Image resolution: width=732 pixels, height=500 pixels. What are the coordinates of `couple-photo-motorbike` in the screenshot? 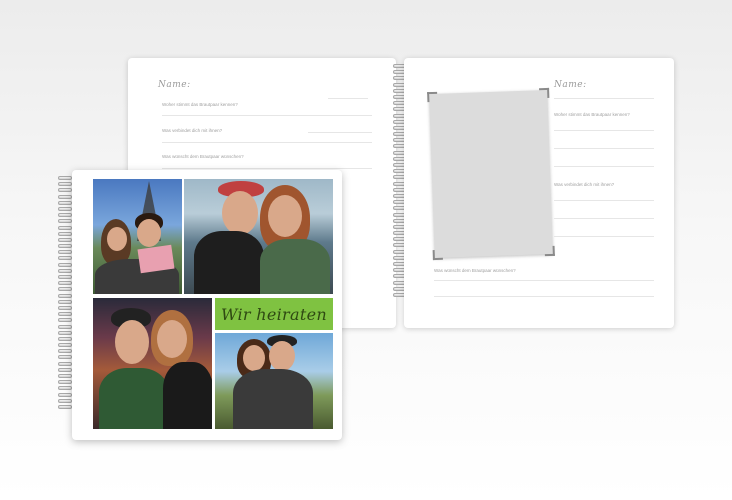 It's located at (274, 381).